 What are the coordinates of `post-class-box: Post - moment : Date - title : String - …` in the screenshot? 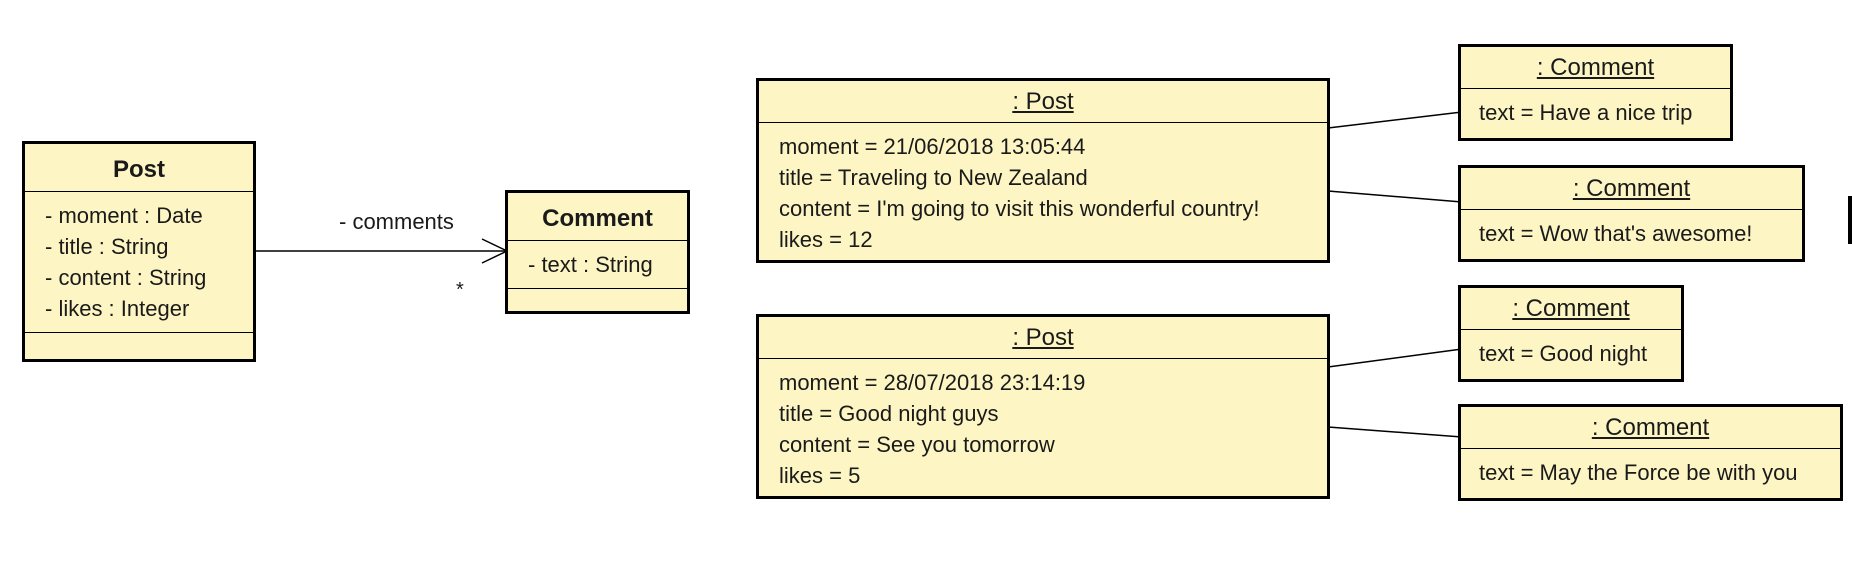 It's located at (139, 251).